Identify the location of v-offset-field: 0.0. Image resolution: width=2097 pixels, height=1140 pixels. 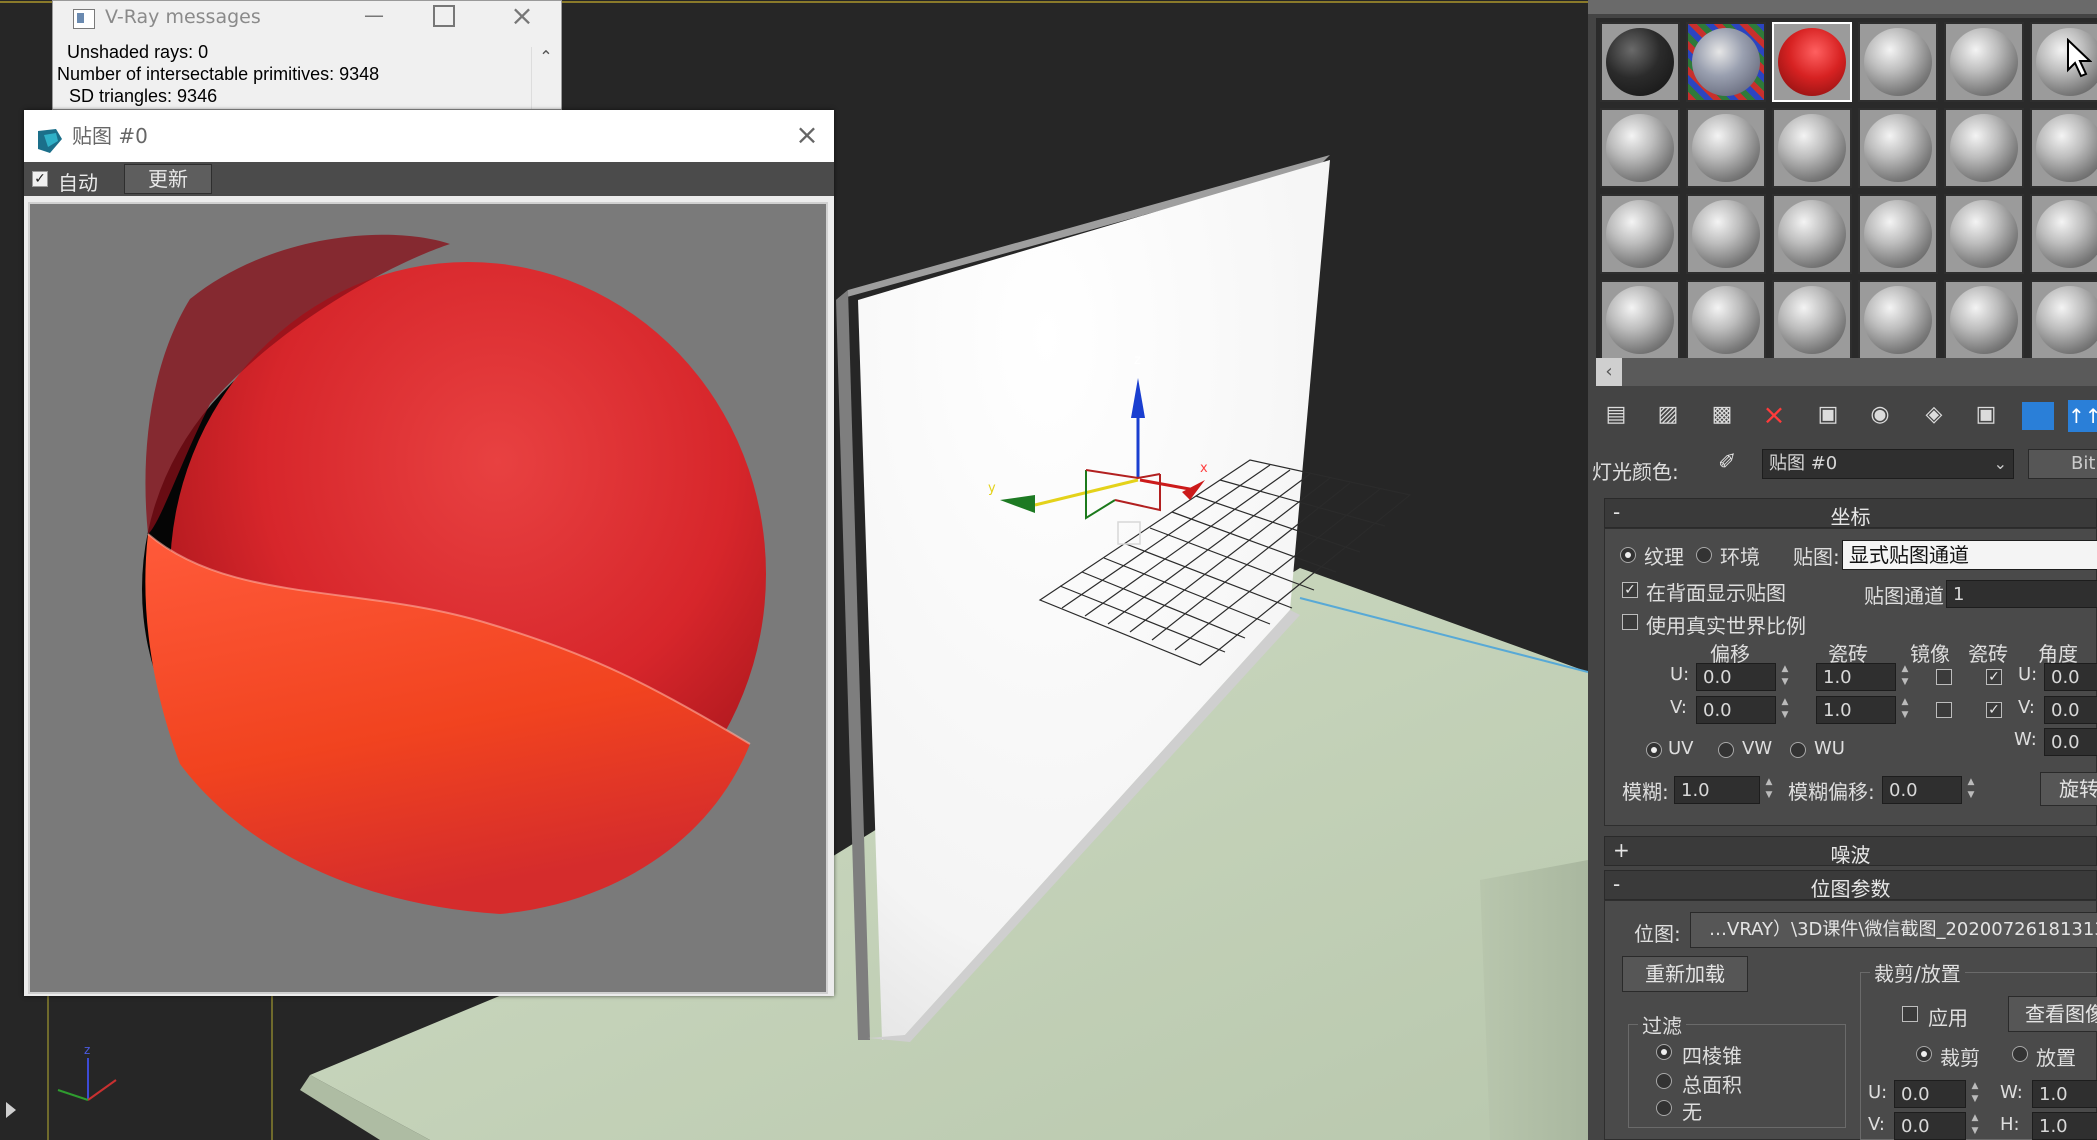
(1736, 710).